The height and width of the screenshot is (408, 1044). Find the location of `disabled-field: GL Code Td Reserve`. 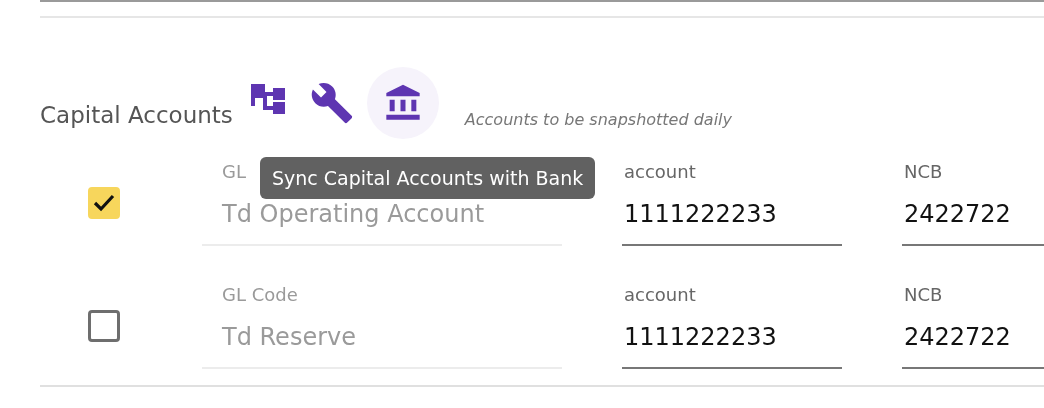

disabled-field: GL Code Td Reserve is located at coordinates (382, 325).